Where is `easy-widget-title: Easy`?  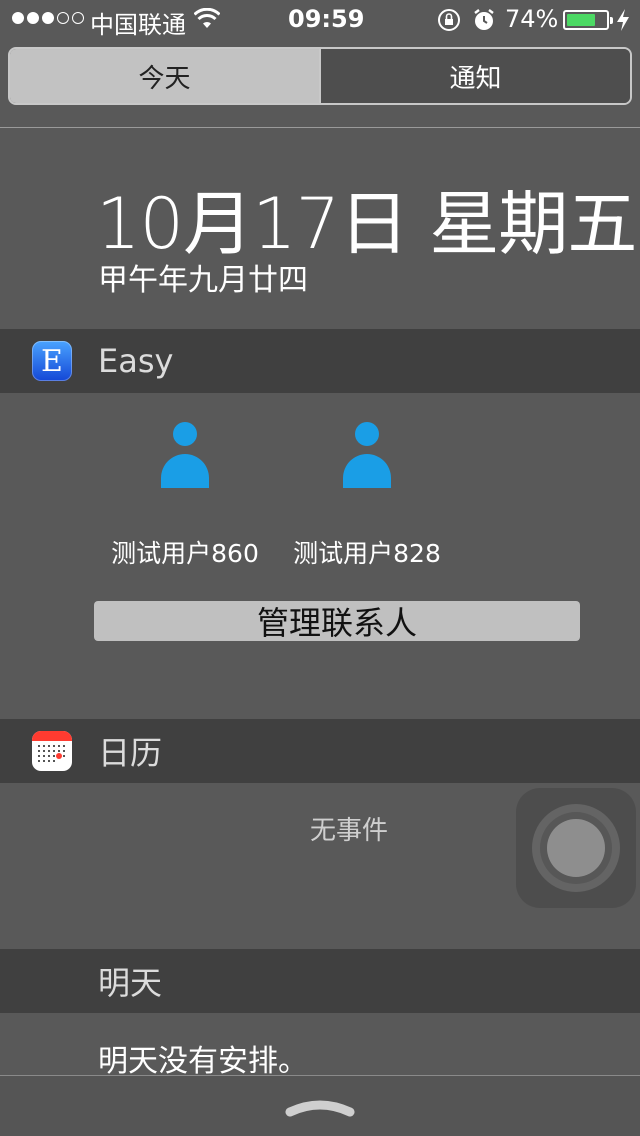
easy-widget-title: Easy is located at coordinates (136, 361).